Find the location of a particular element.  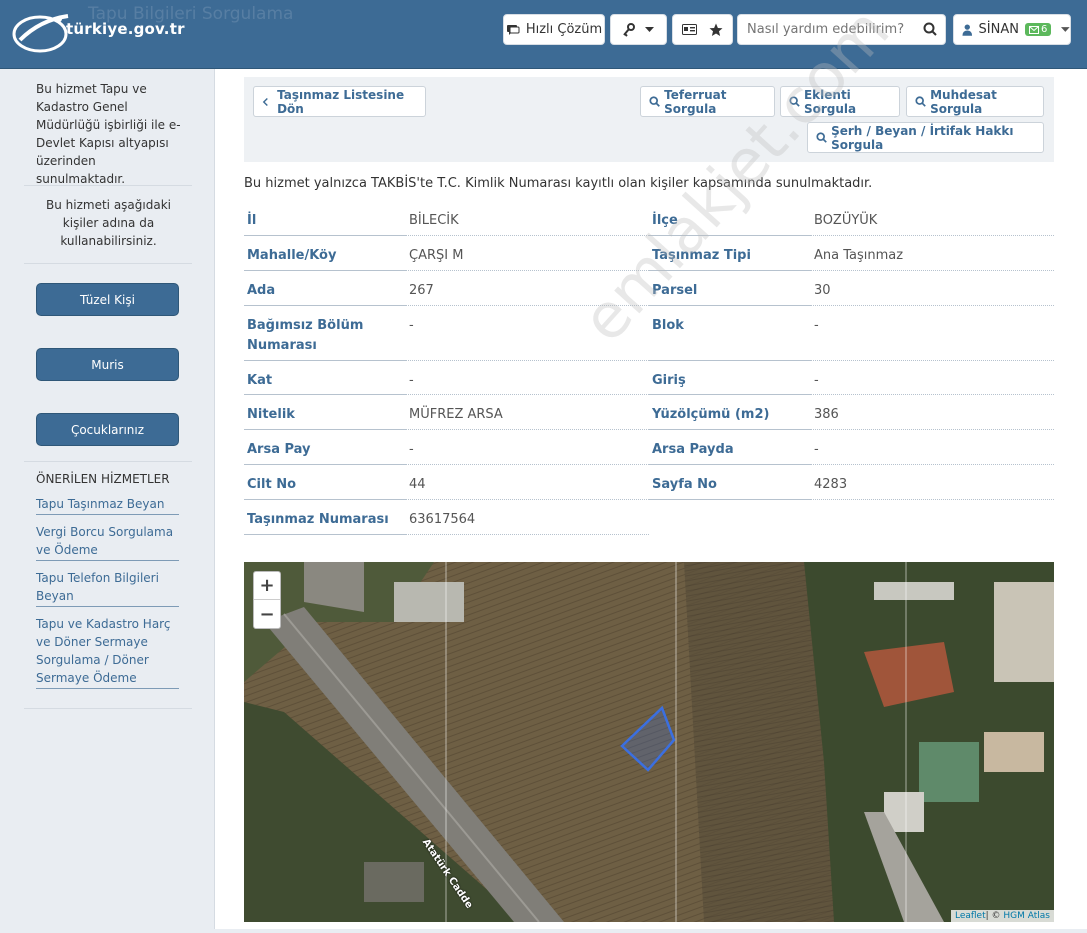

key-menu-button is located at coordinates (638, 29).